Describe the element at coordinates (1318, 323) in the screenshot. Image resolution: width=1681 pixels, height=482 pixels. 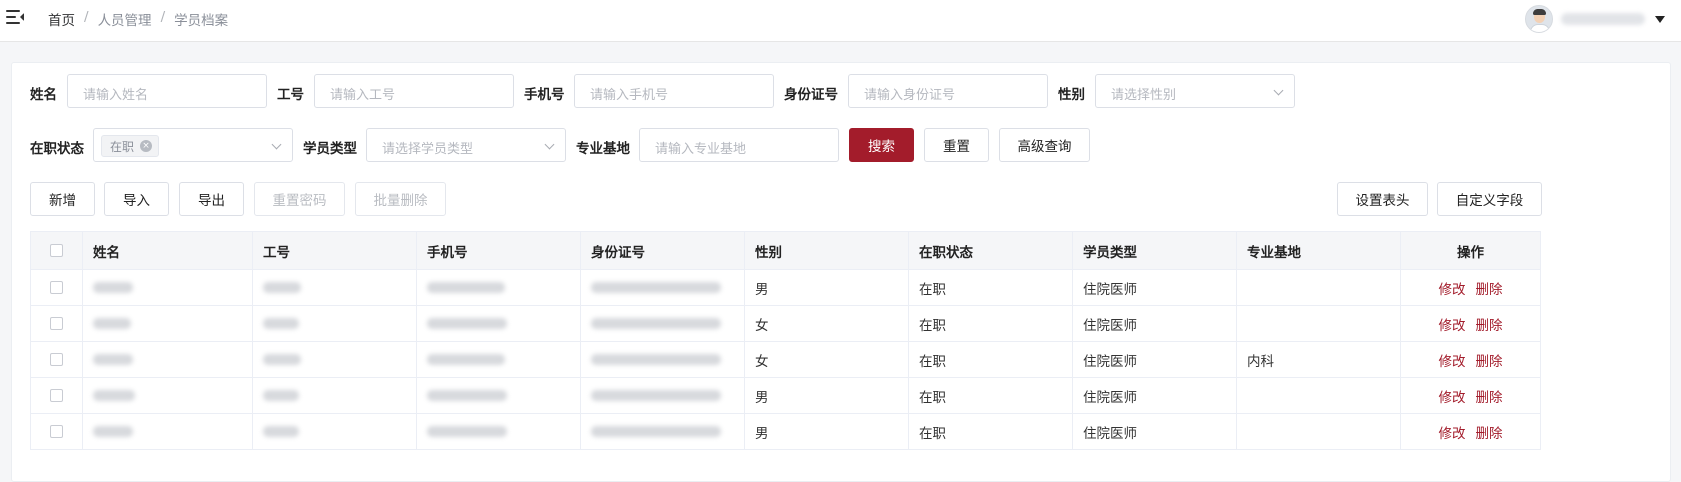
I see `base-cell` at that location.